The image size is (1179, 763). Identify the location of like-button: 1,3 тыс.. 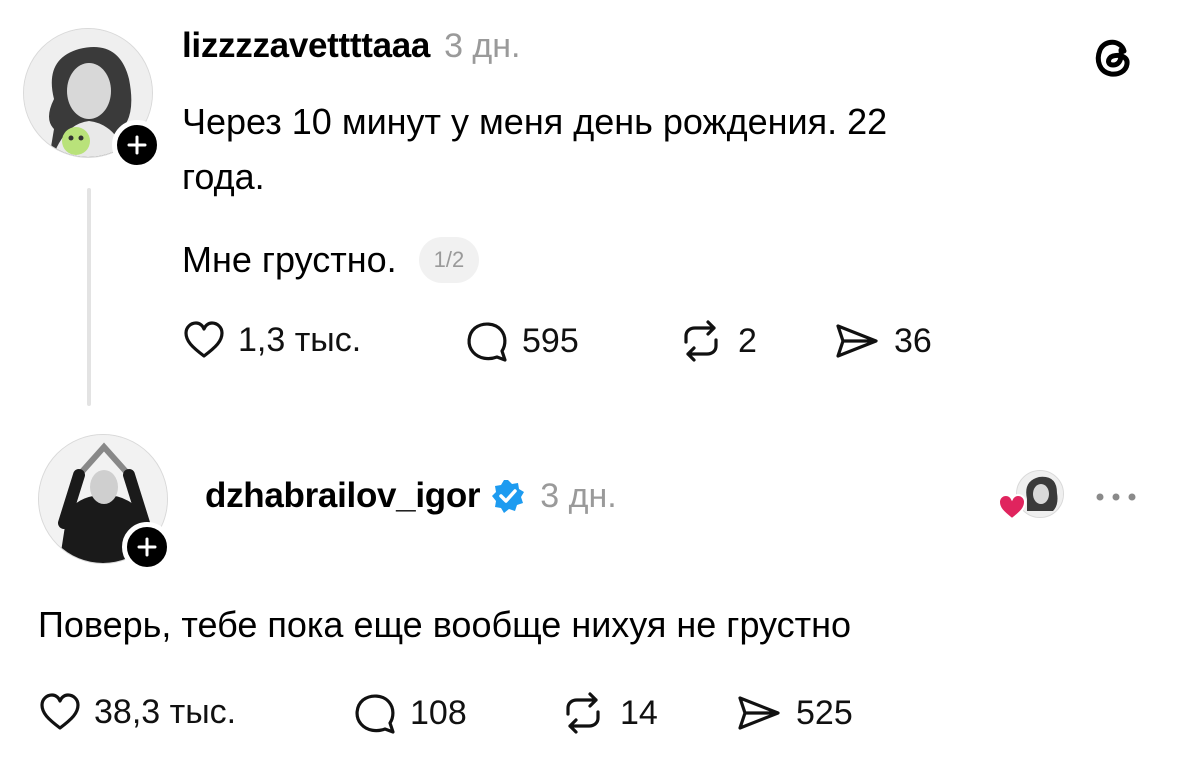
(271, 340).